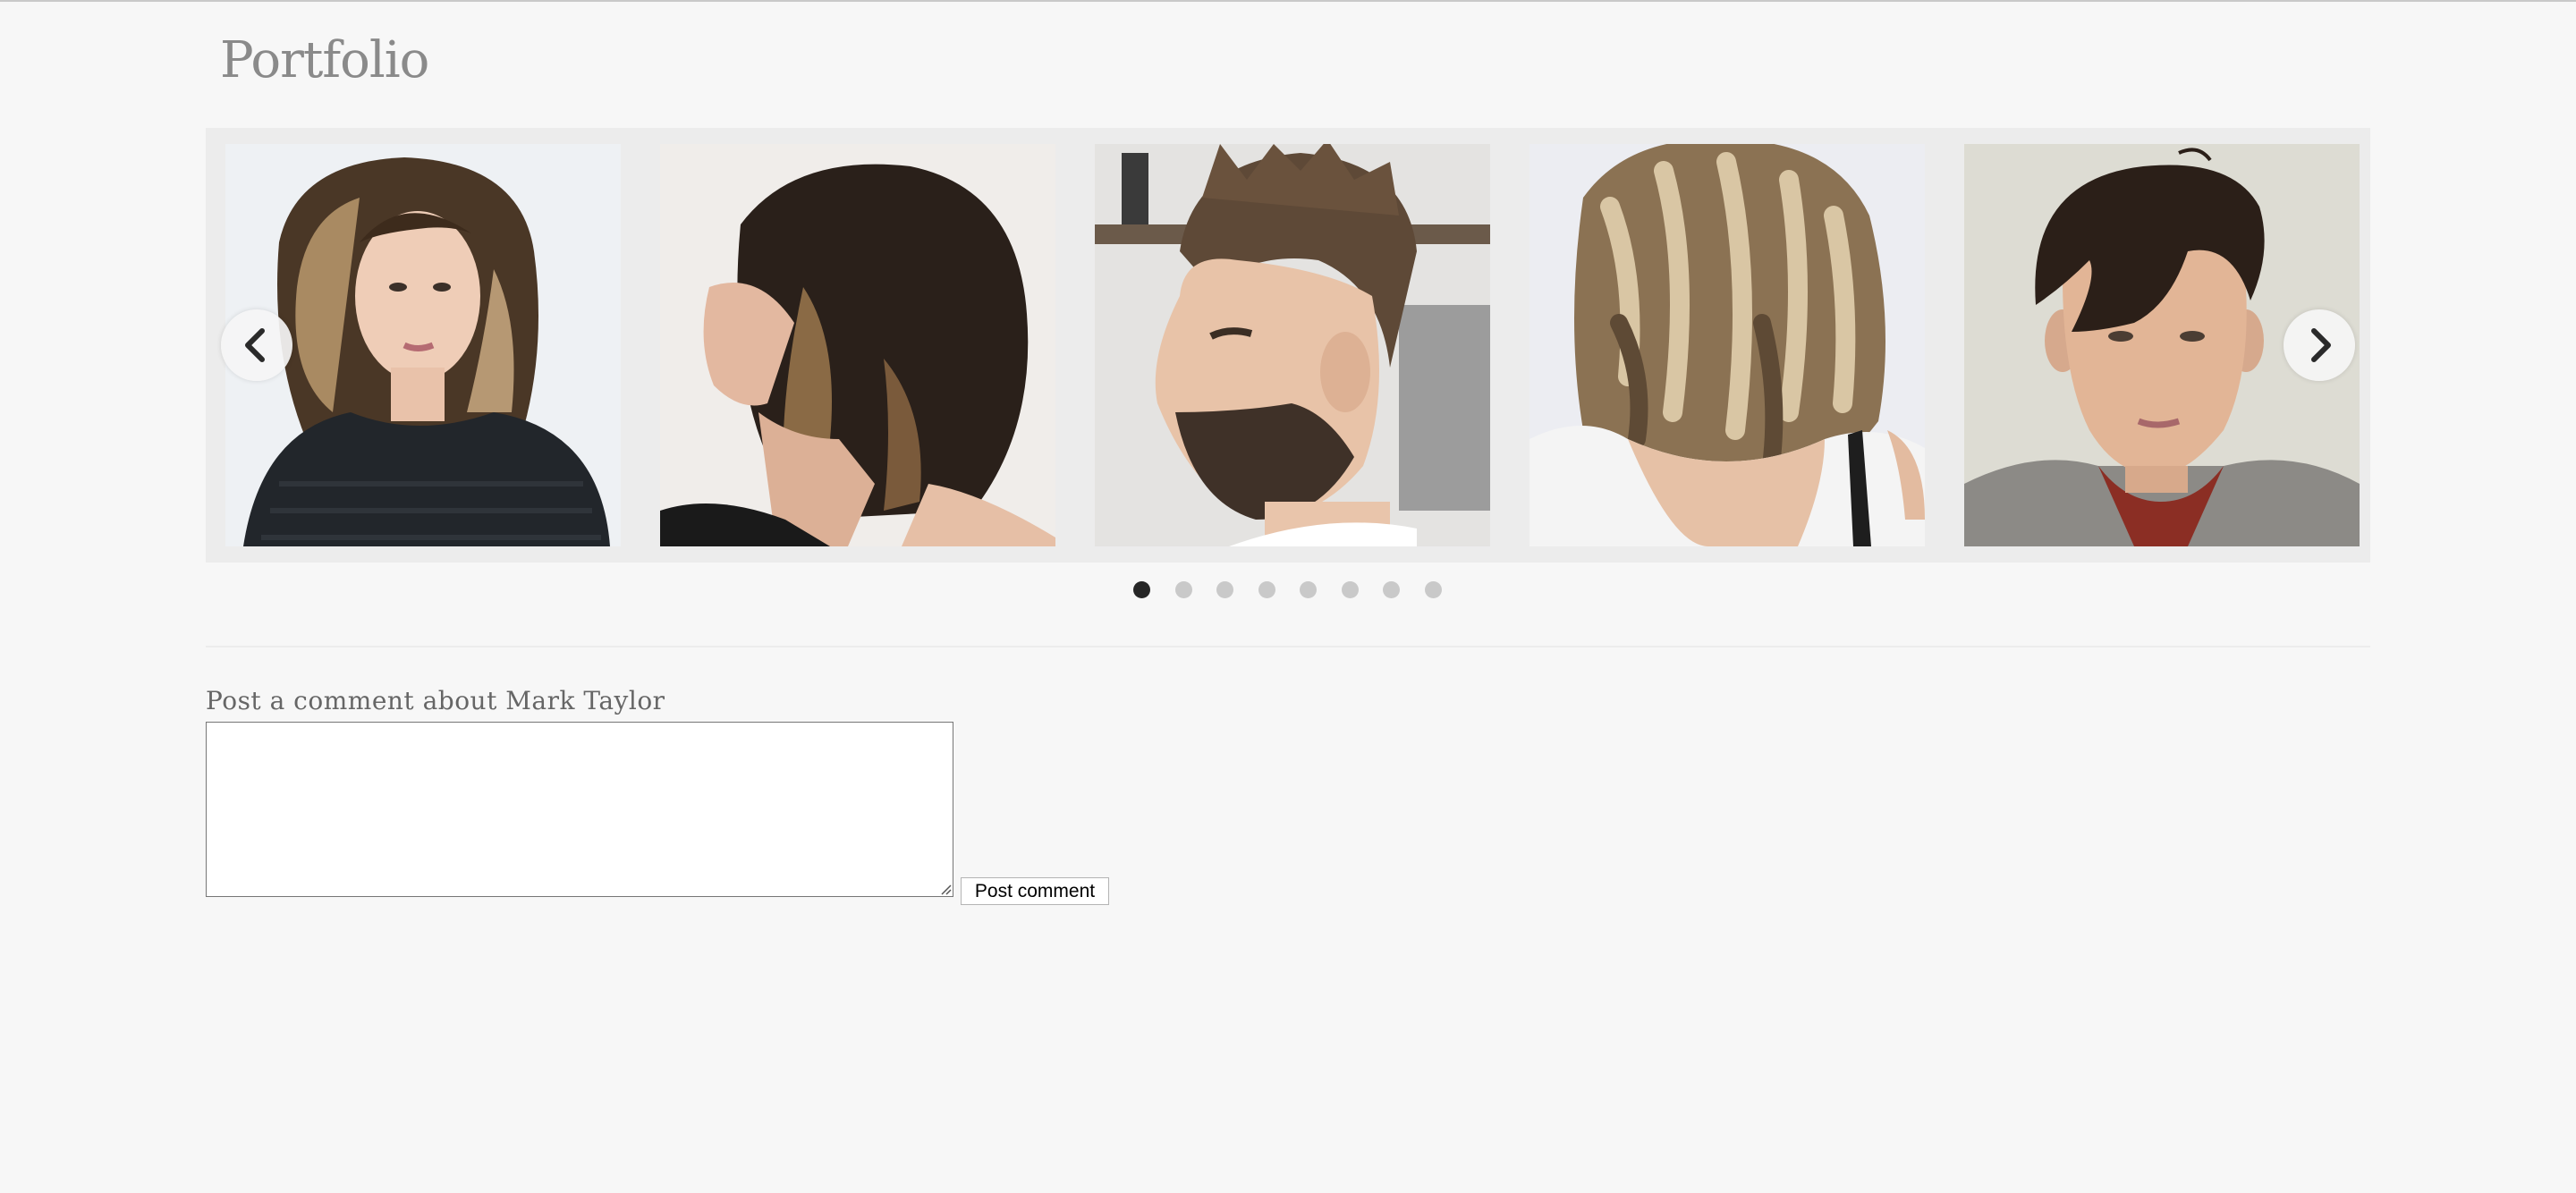  I want to click on slide-3-photo, so click(1292, 345).